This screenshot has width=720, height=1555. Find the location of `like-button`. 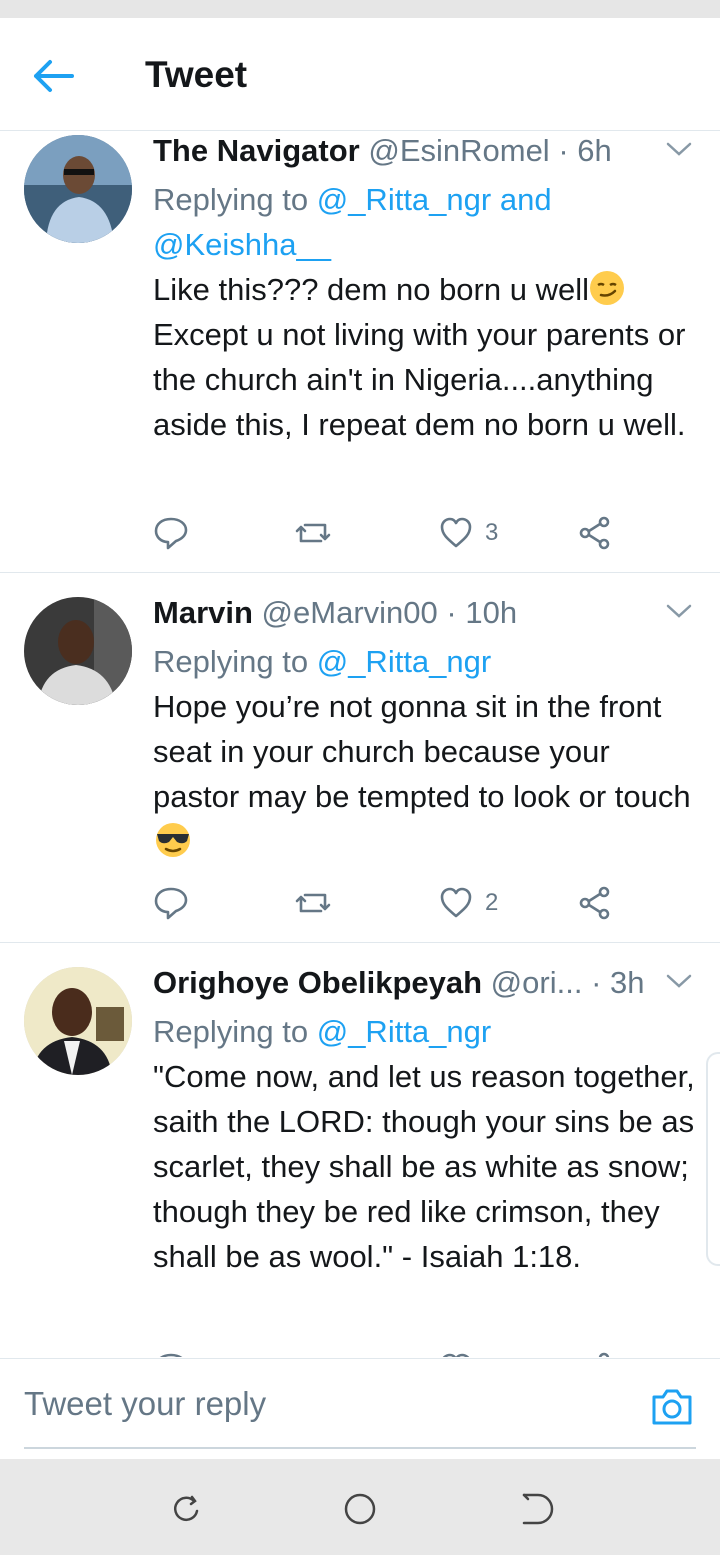

like-button is located at coordinates (456, 1352).